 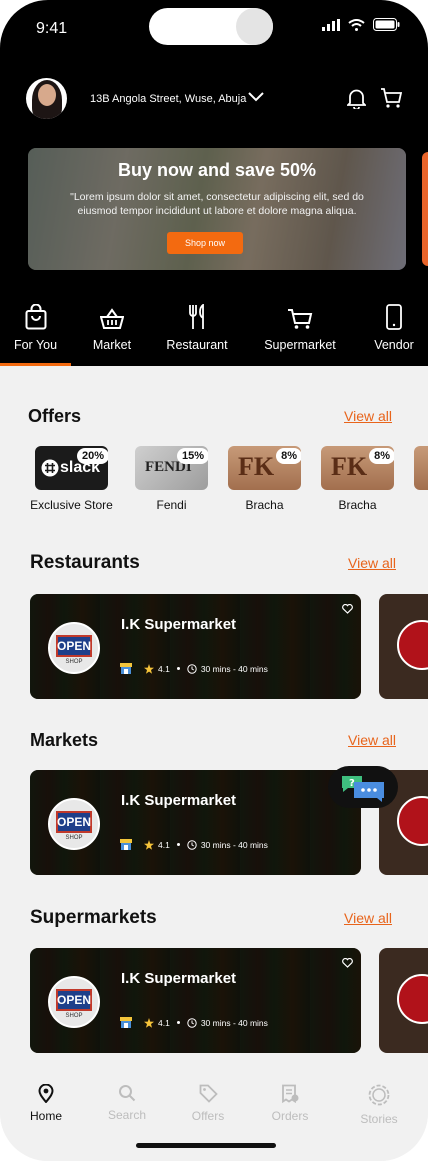 What do you see at coordinates (381, 456) in the screenshot?
I see `discount-badge: 8%` at bounding box center [381, 456].